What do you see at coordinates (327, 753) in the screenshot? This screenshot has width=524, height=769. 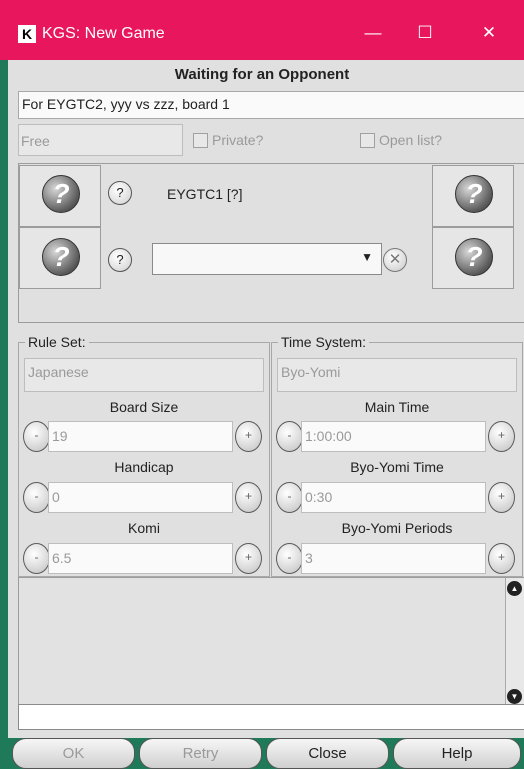 I see `close-button: Close` at bounding box center [327, 753].